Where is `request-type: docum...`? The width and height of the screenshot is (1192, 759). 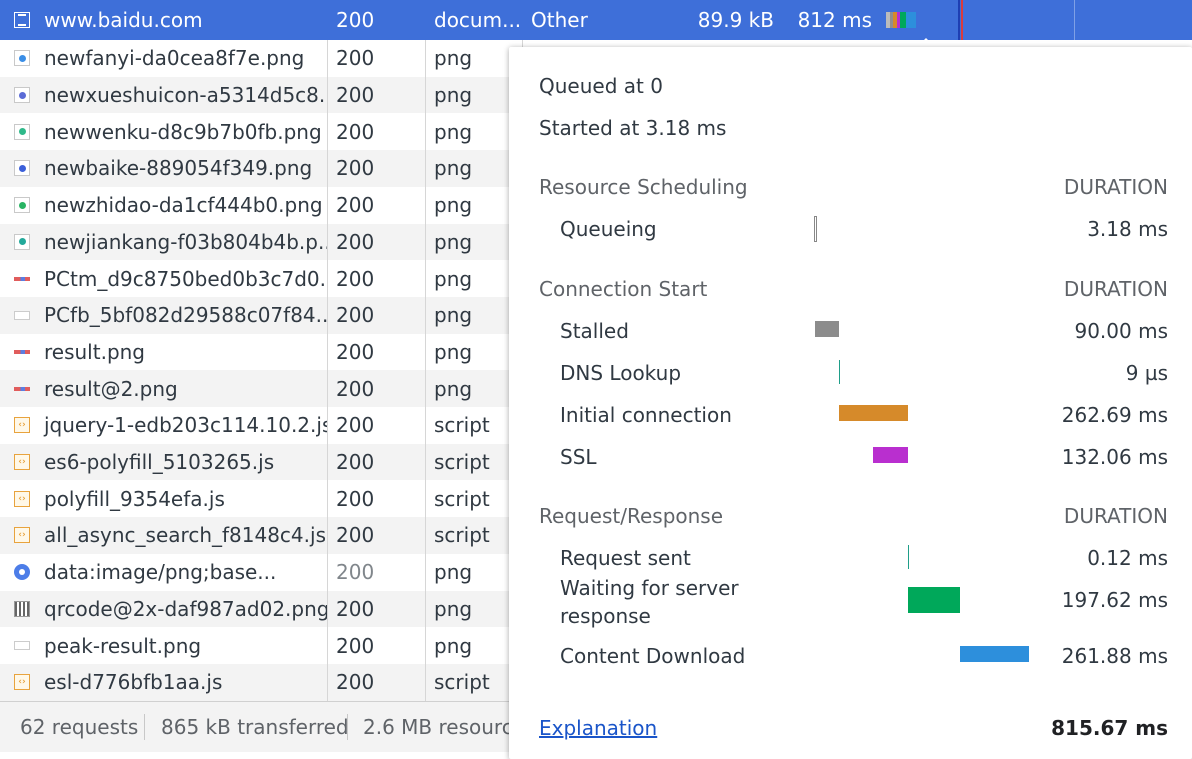 request-type: docum... is located at coordinates (478, 20).